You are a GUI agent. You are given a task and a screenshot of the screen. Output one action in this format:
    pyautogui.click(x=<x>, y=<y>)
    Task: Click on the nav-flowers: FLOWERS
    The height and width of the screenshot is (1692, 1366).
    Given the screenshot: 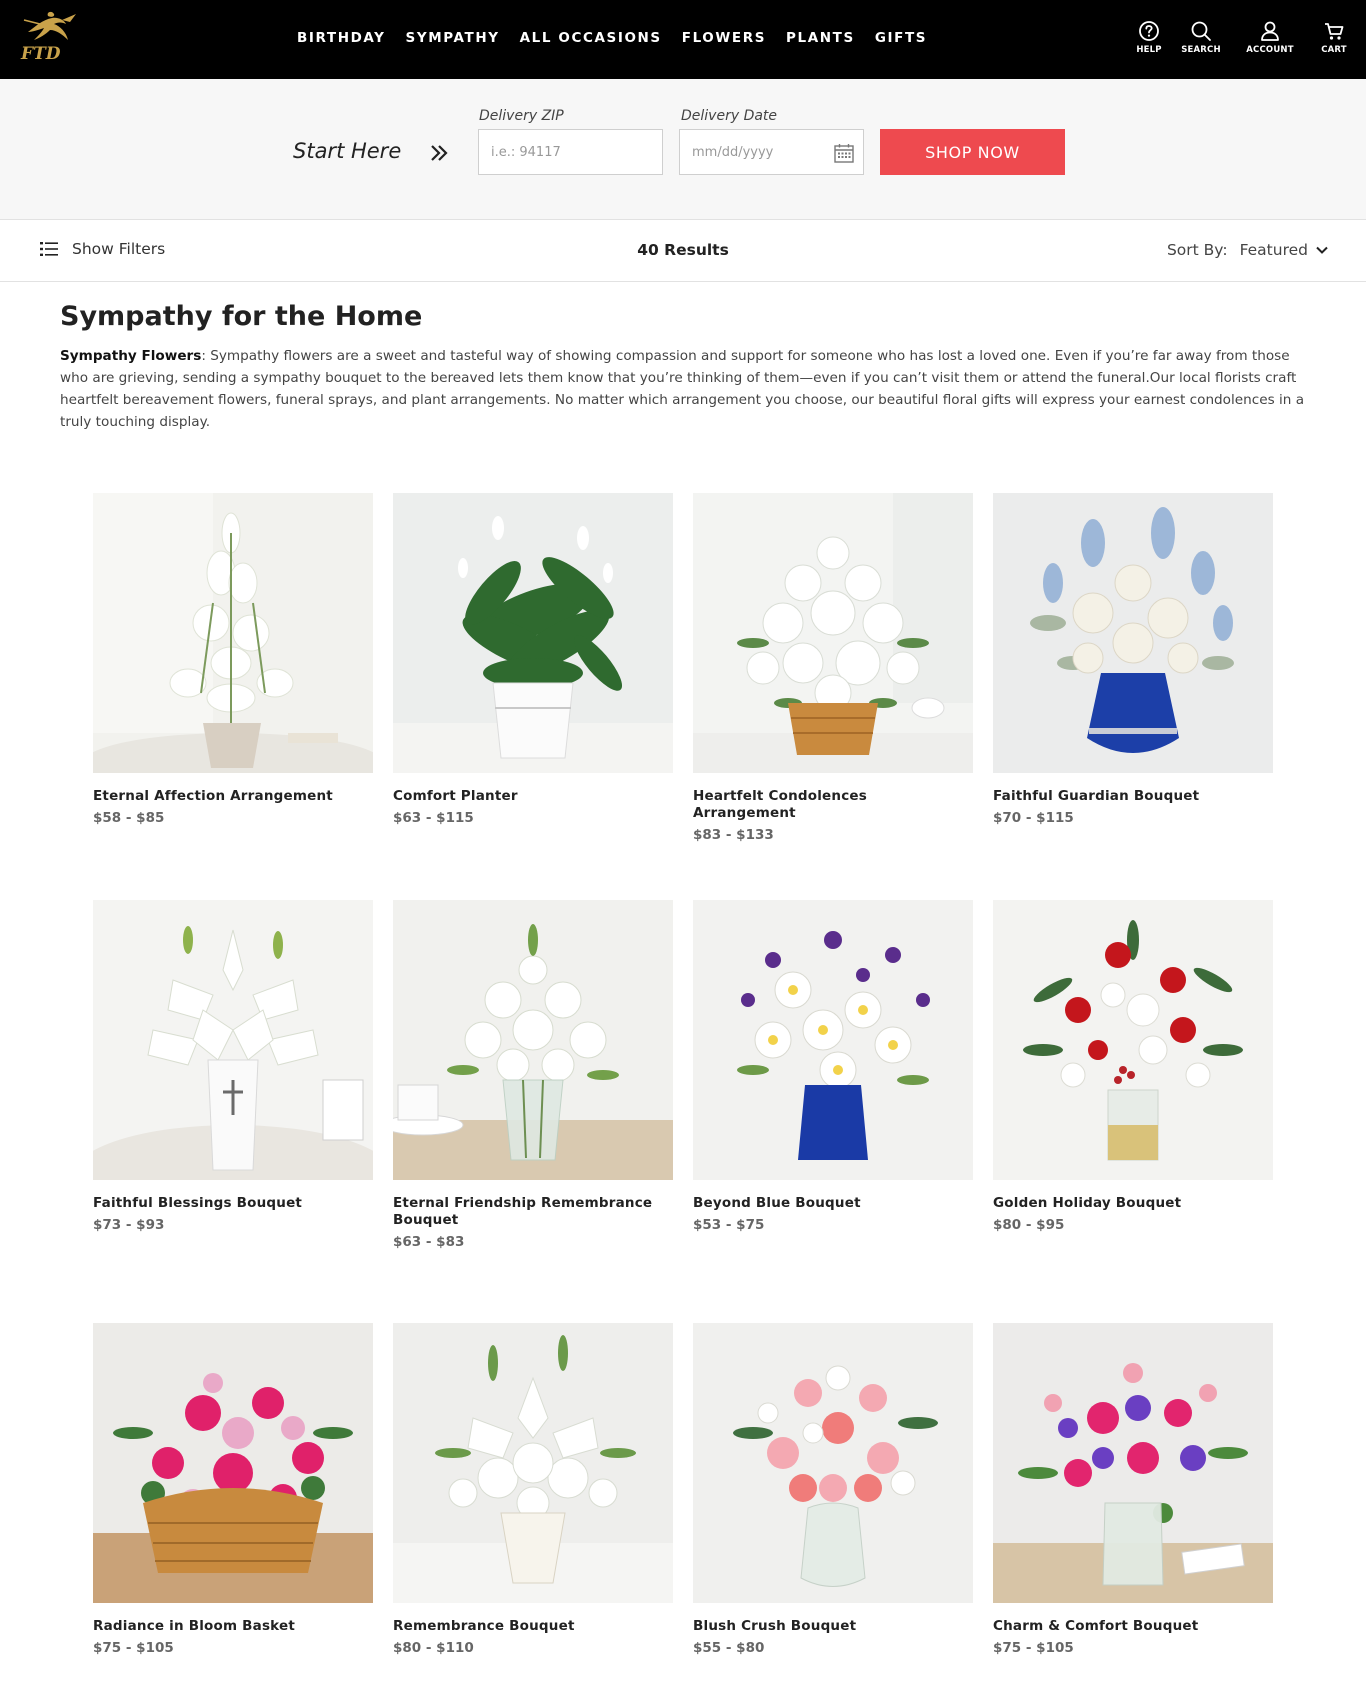 What is the action you would take?
    pyautogui.click(x=724, y=38)
    